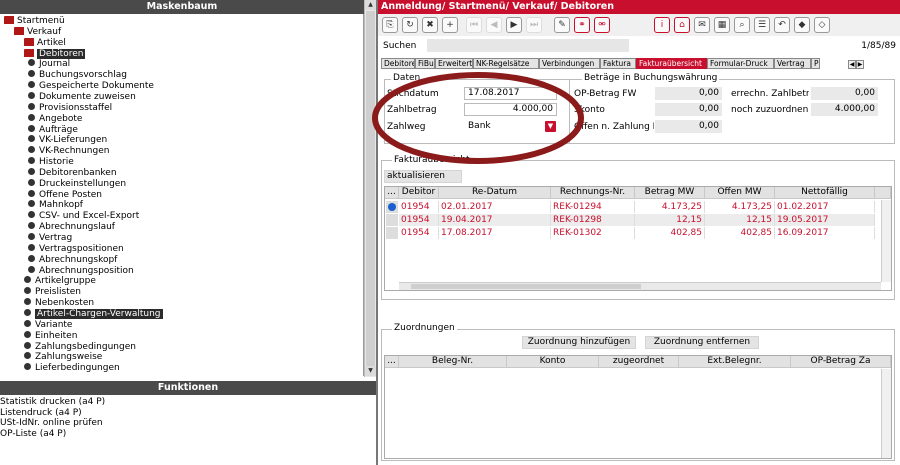 This screenshot has width=900, height=465. What do you see at coordinates (49, 64) in the screenshot?
I see `tree-item: Journal` at bounding box center [49, 64].